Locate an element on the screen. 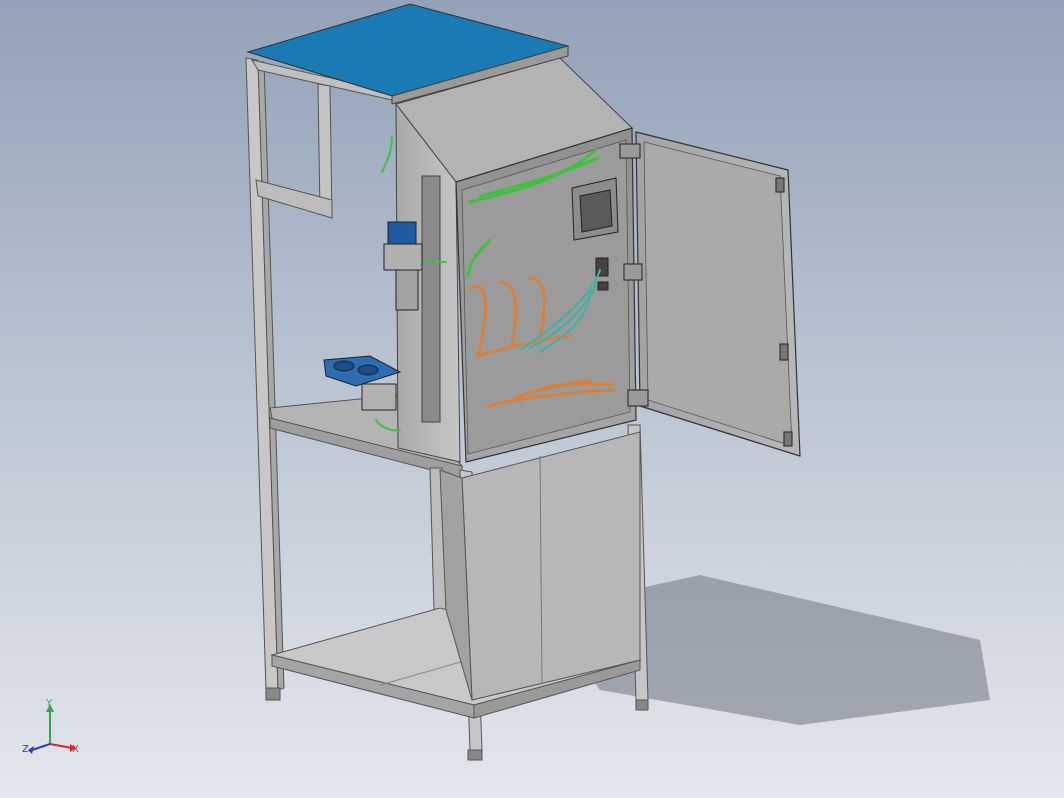 The width and height of the screenshot is (1064, 798). x-axis-label: X is located at coordinates (75, 749).